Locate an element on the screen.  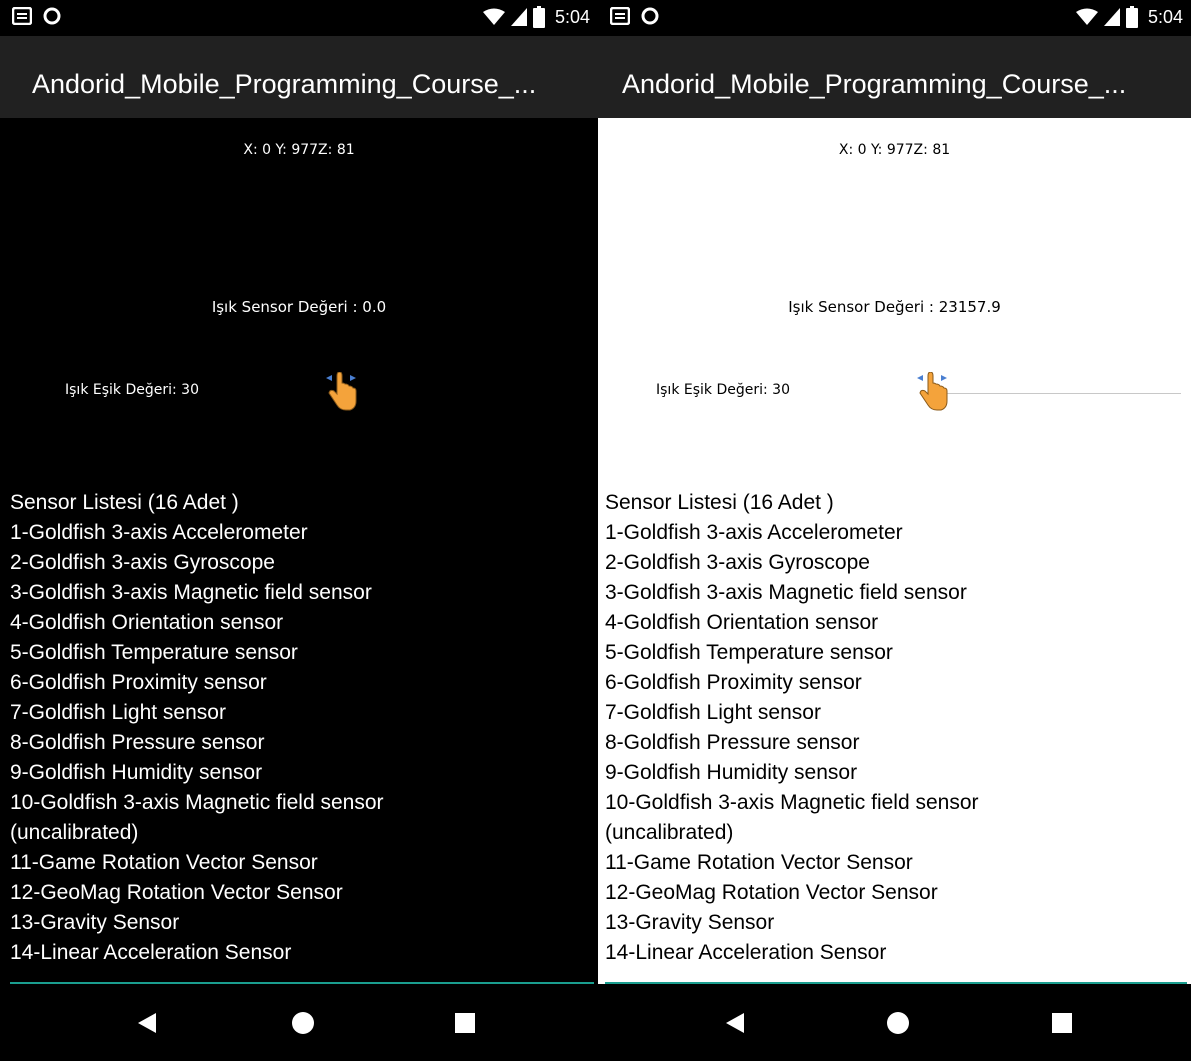
light-sensor-value: Işık Sensor Değeri : 0.0 is located at coordinates (299, 307).